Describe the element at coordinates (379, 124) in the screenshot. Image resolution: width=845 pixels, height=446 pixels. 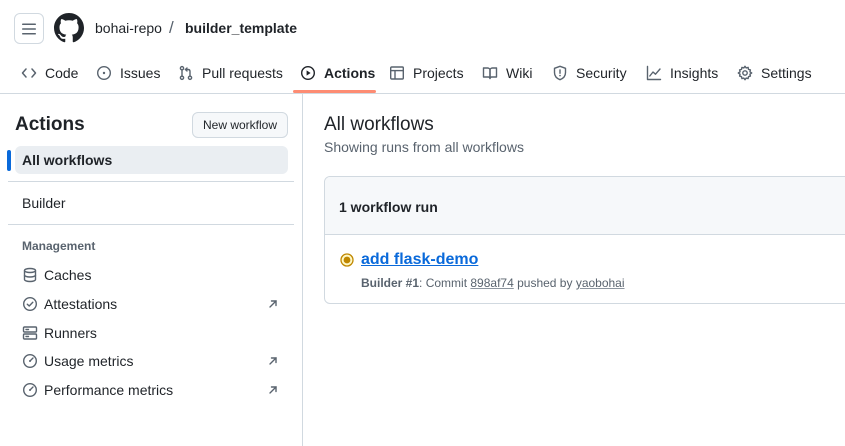
I see `page-title: All workflows` at that location.